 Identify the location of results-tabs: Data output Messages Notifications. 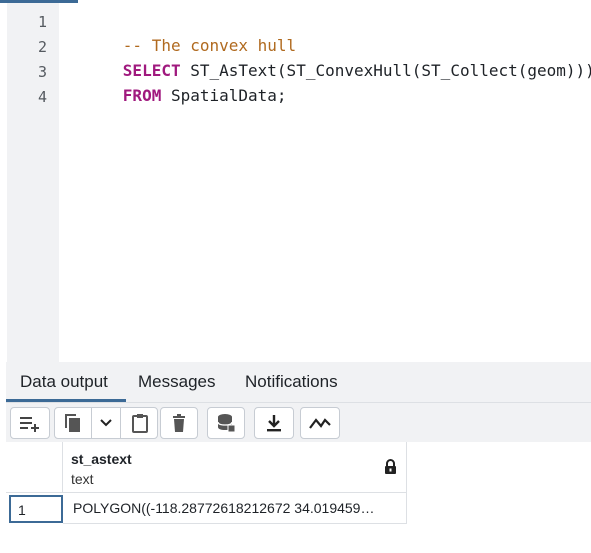
(298, 382).